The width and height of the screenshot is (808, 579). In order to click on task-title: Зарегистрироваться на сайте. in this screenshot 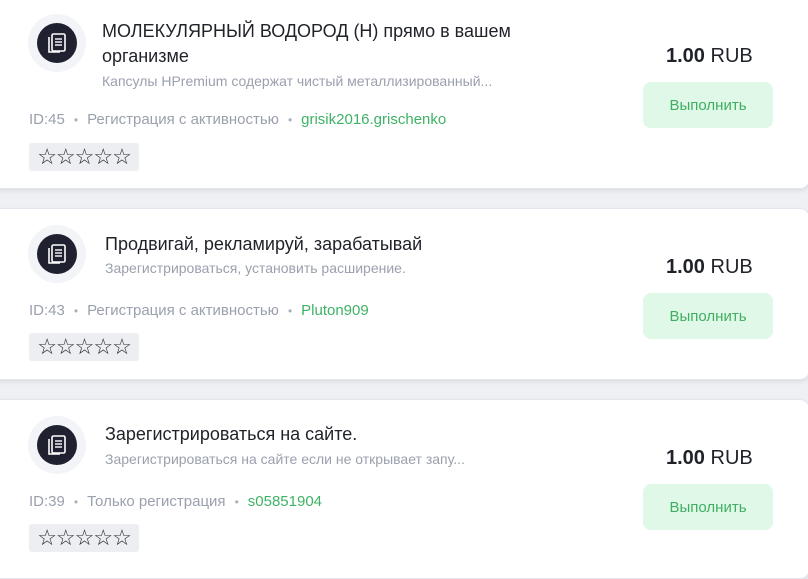, I will do `click(320, 434)`.